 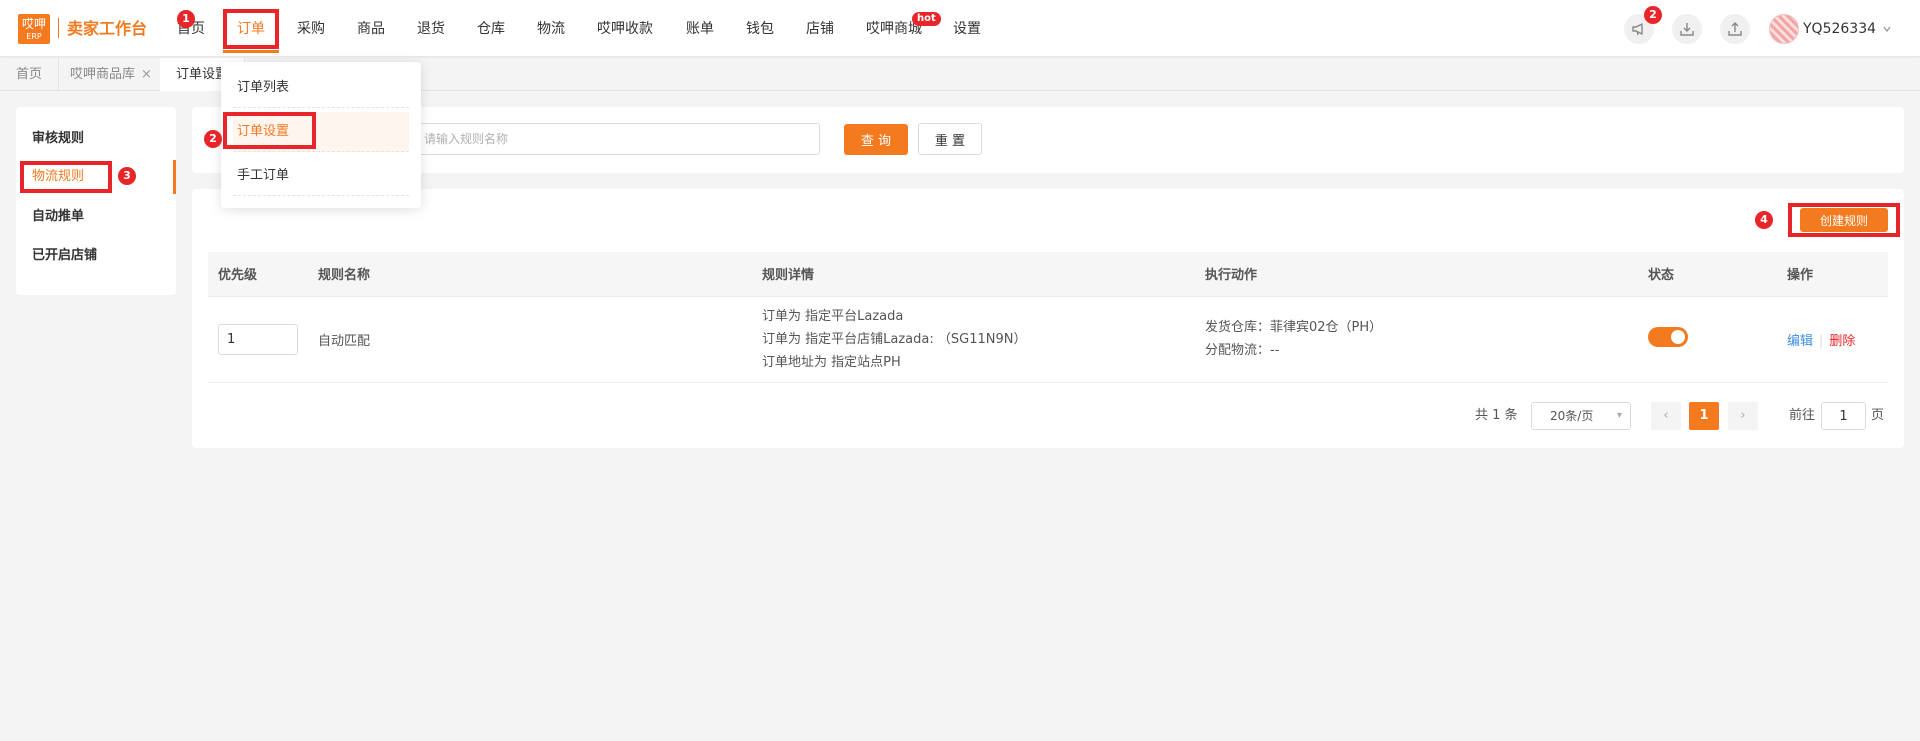 What do you see at coordinates (269, 130) in the screenshot?
I see `highlight-box-order-settings` at bounding box center [269, 130].